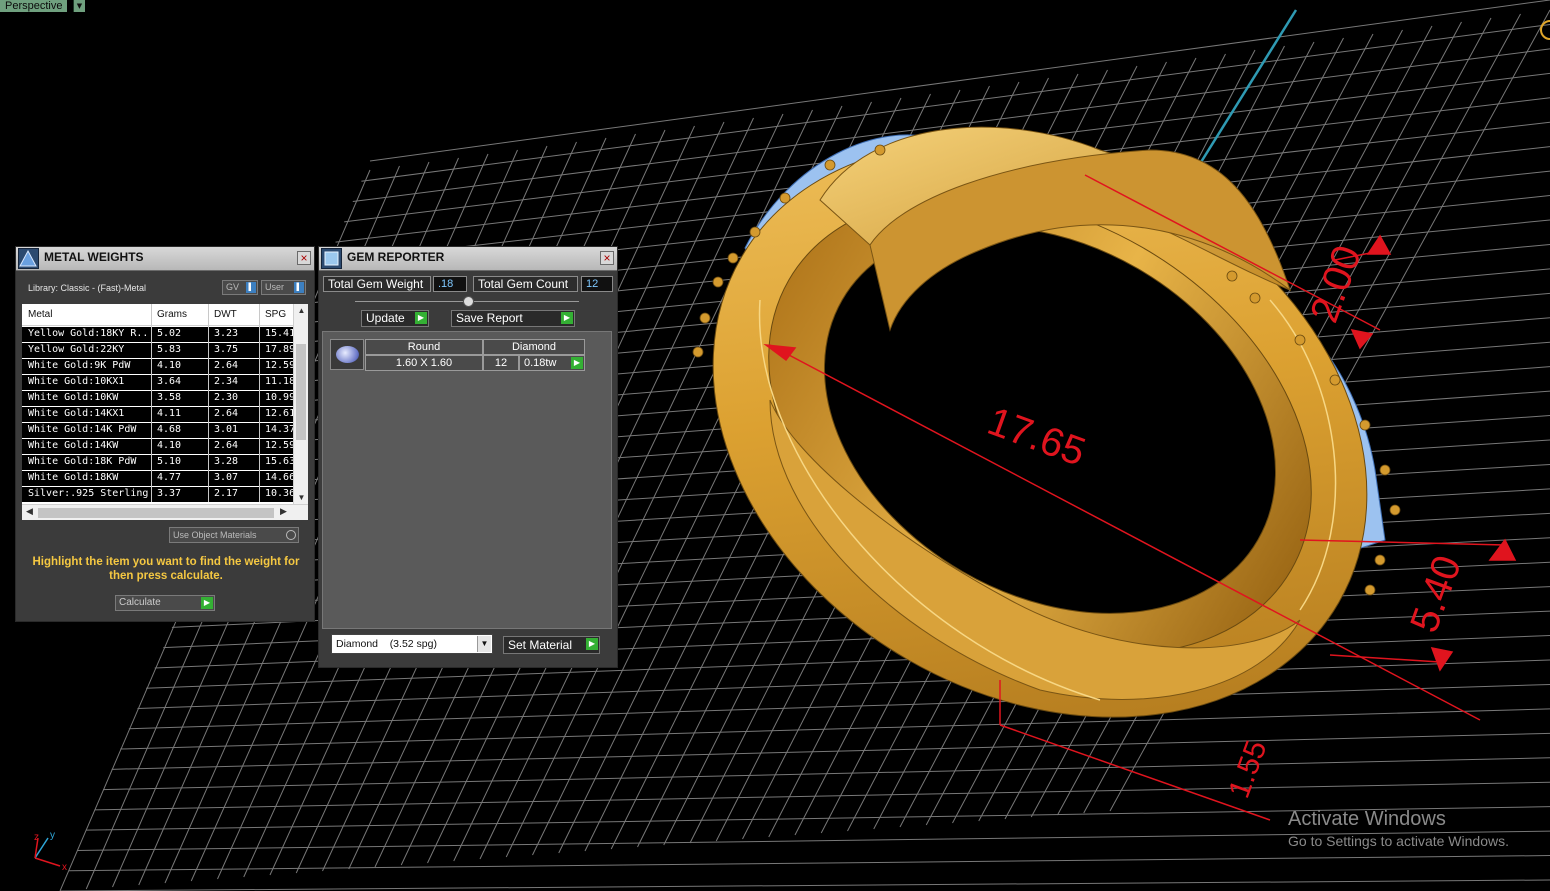 Image resolution: width=1550 pixels, height=891 pixels. I want to click on slider-handle, so click(468, 301).